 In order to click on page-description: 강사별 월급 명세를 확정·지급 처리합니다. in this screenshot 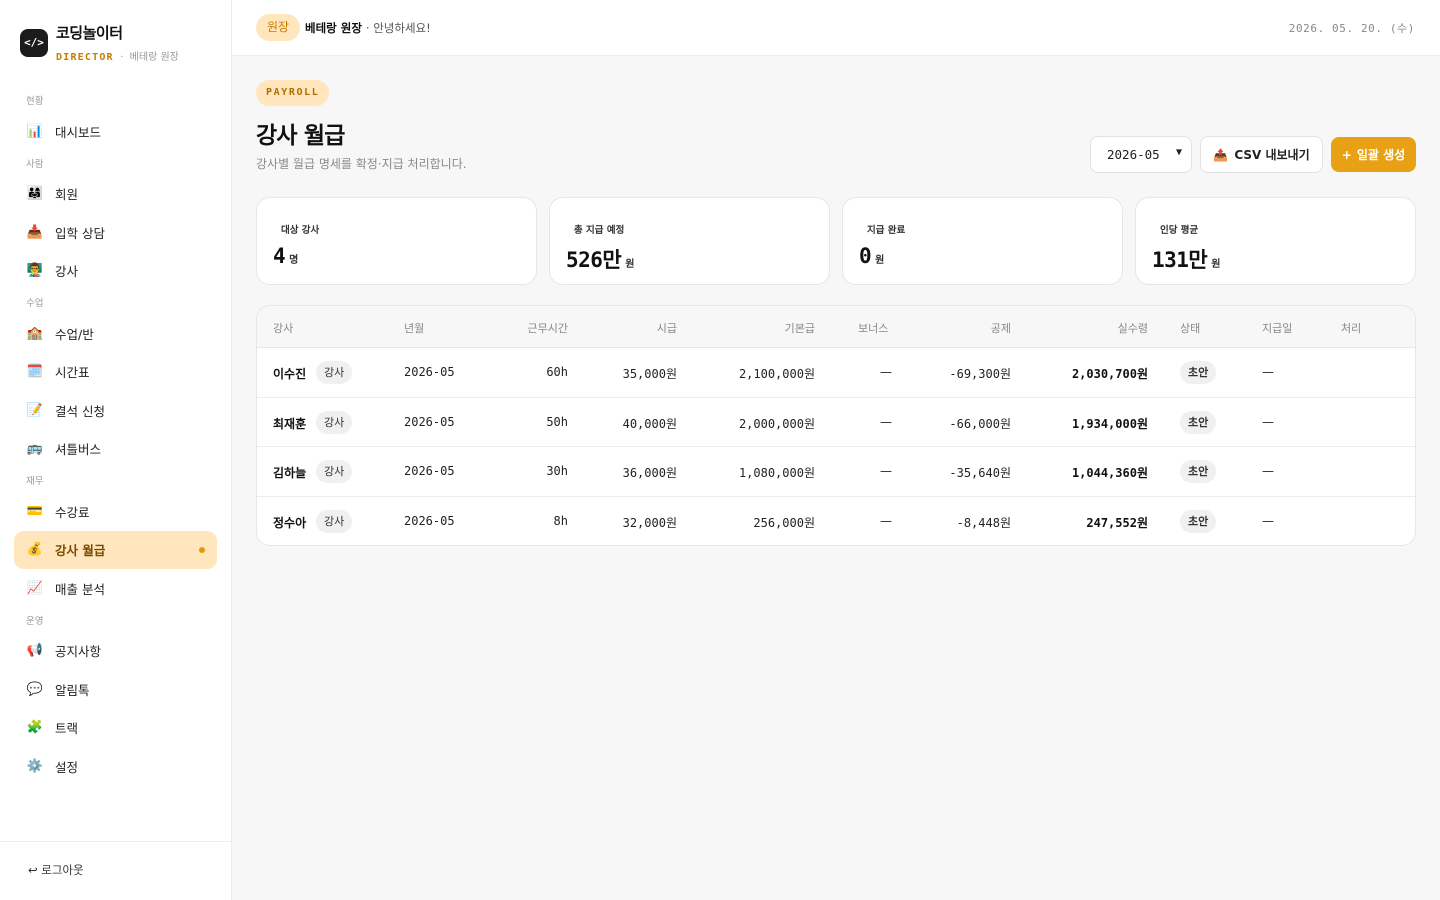, I will do `click(361, 164)`.